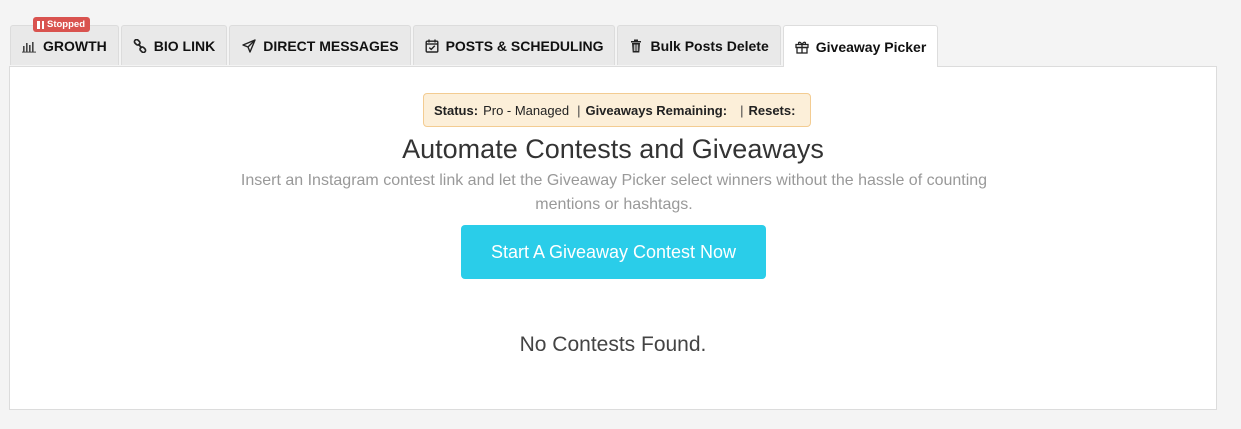 The image size is (1241, 429). What do you see at coordinates (456, 110) in the screenshot?
I see `status-label: Status:` at bounding box center [456, 110].